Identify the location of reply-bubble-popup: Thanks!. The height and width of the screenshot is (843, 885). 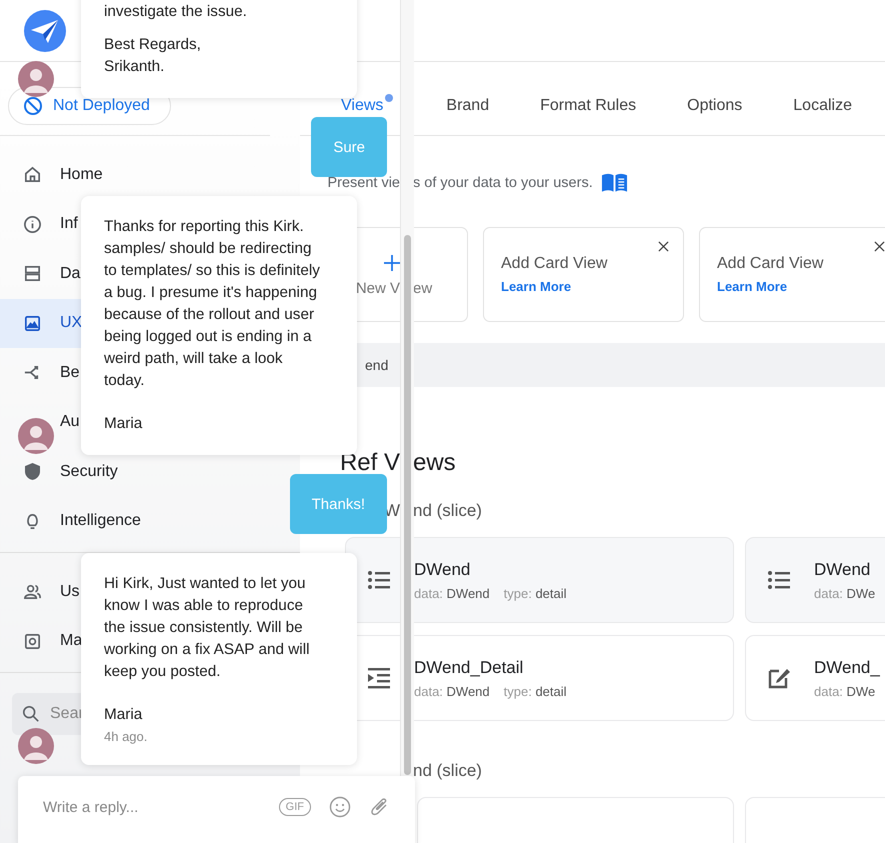
(338, 504).